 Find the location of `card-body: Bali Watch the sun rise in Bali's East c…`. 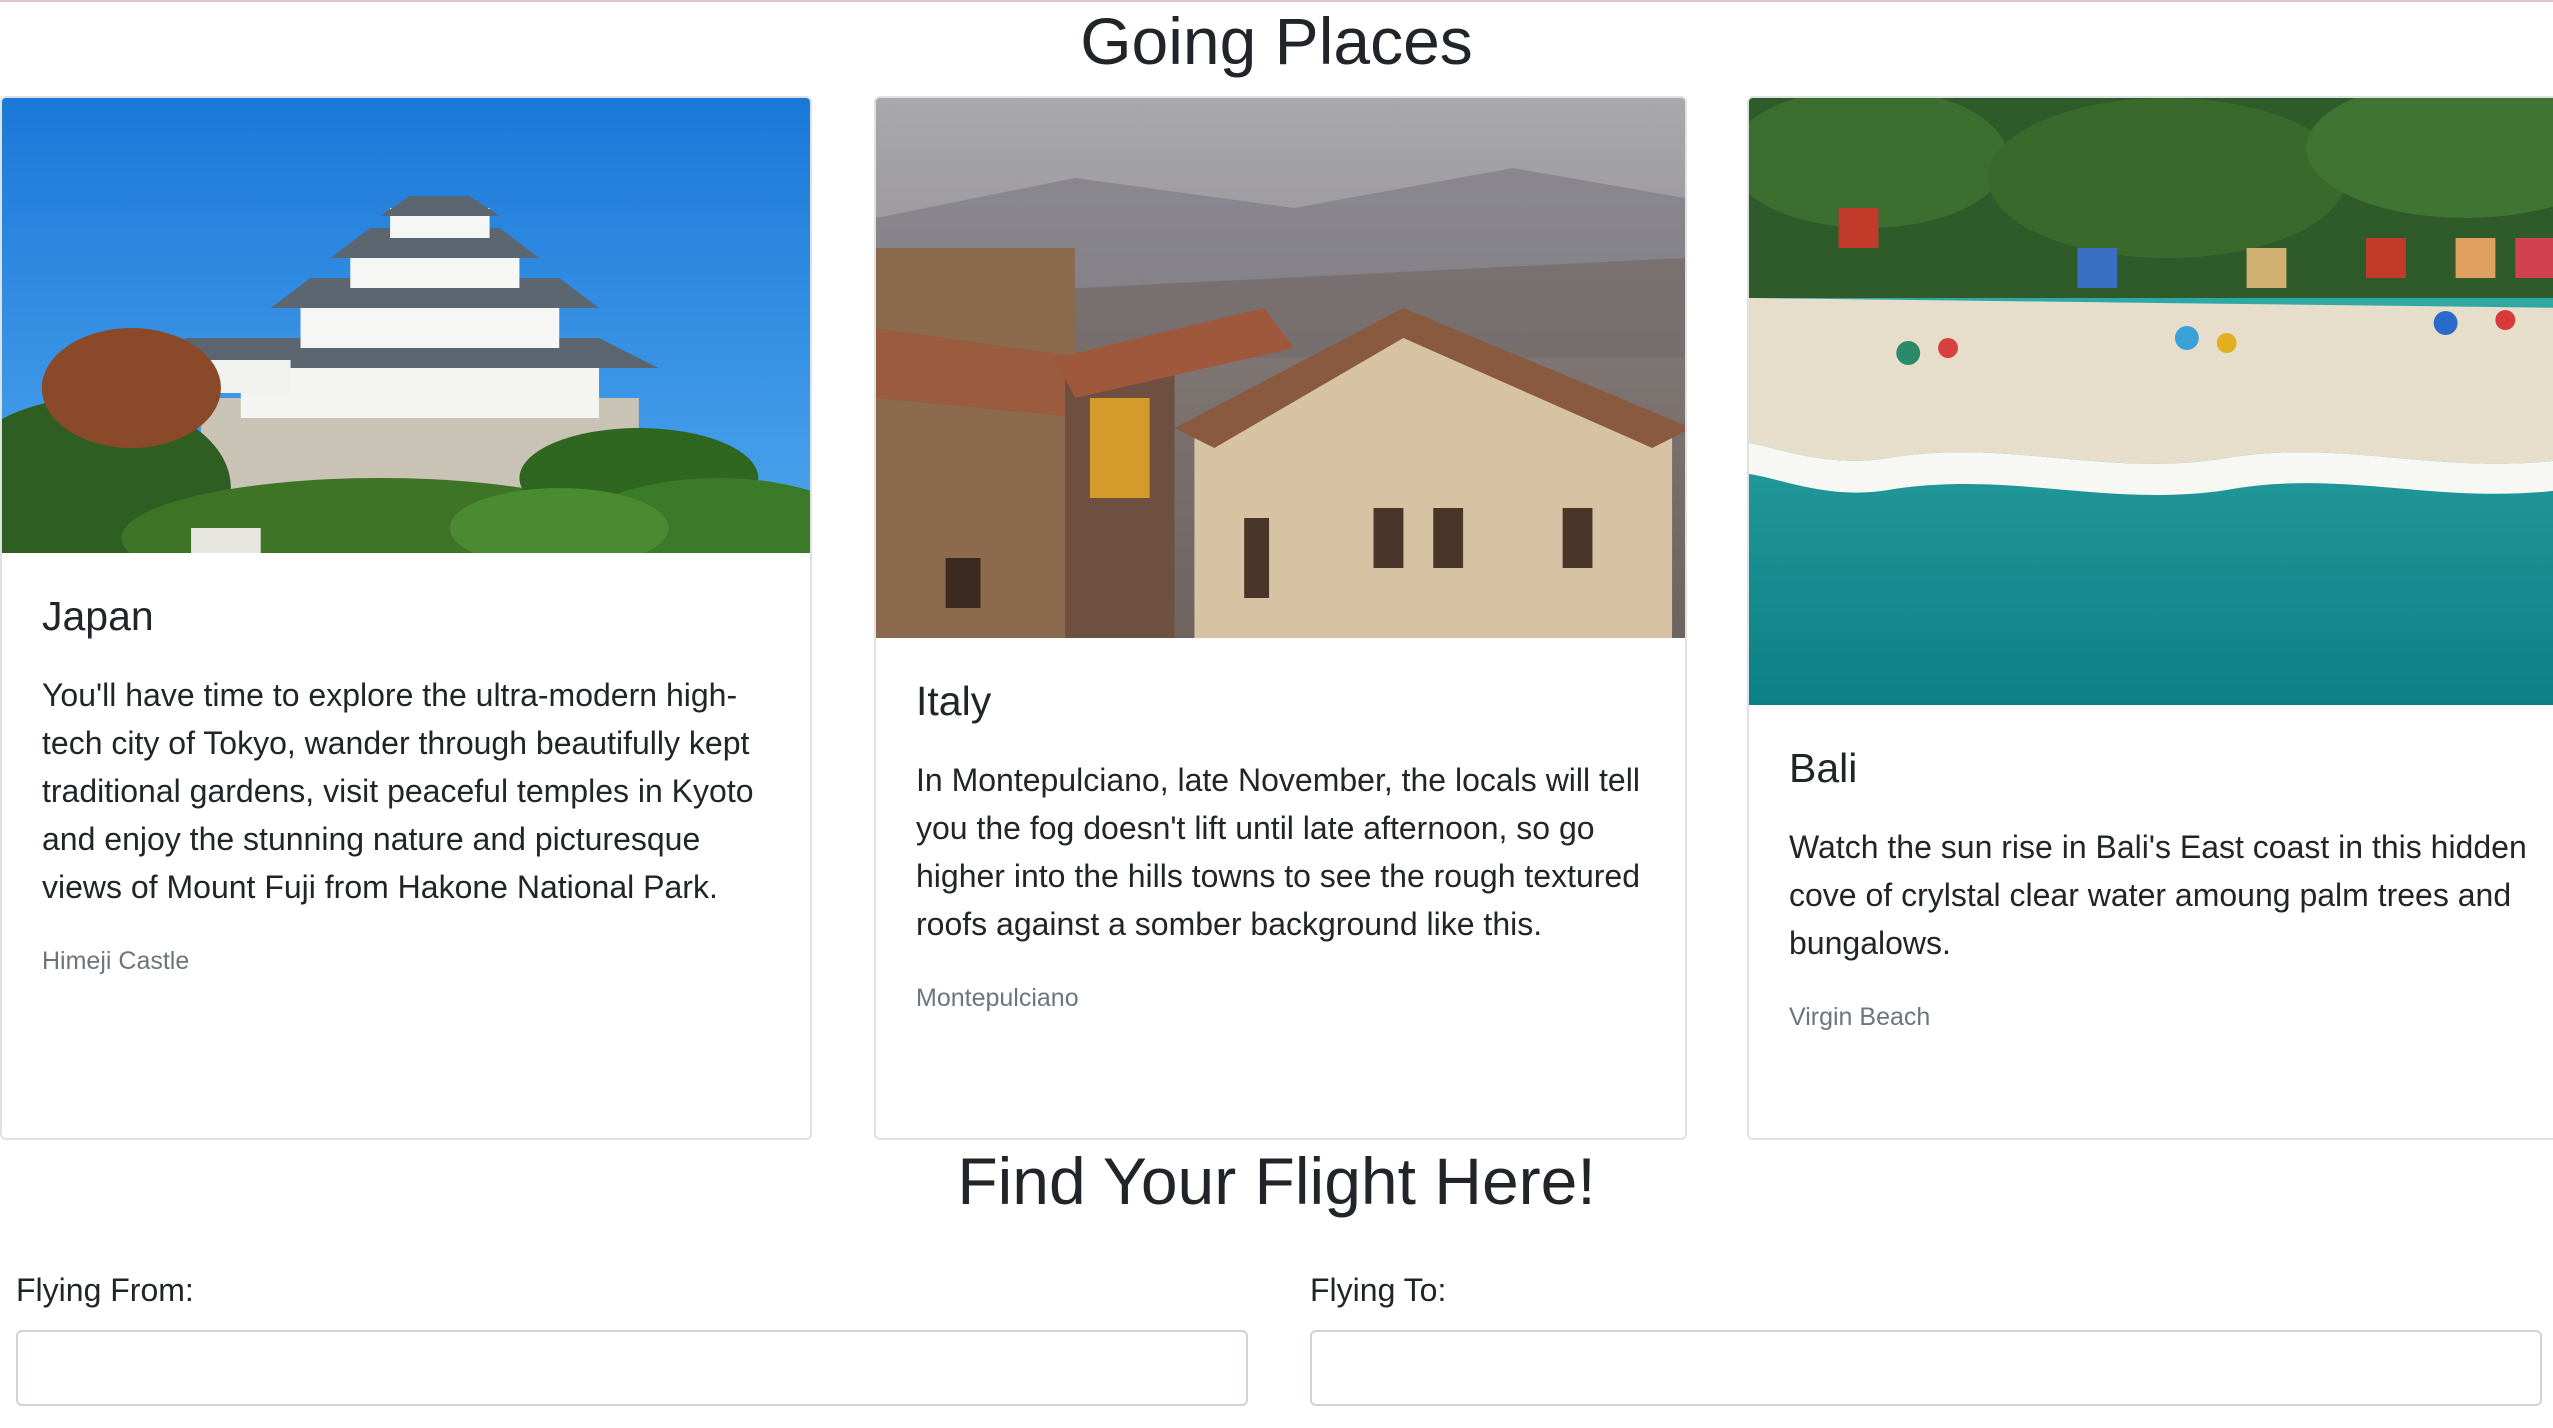

card-body: Bali Watch the sun rise in Bali's East c… is located at coordinates (2162, 888).